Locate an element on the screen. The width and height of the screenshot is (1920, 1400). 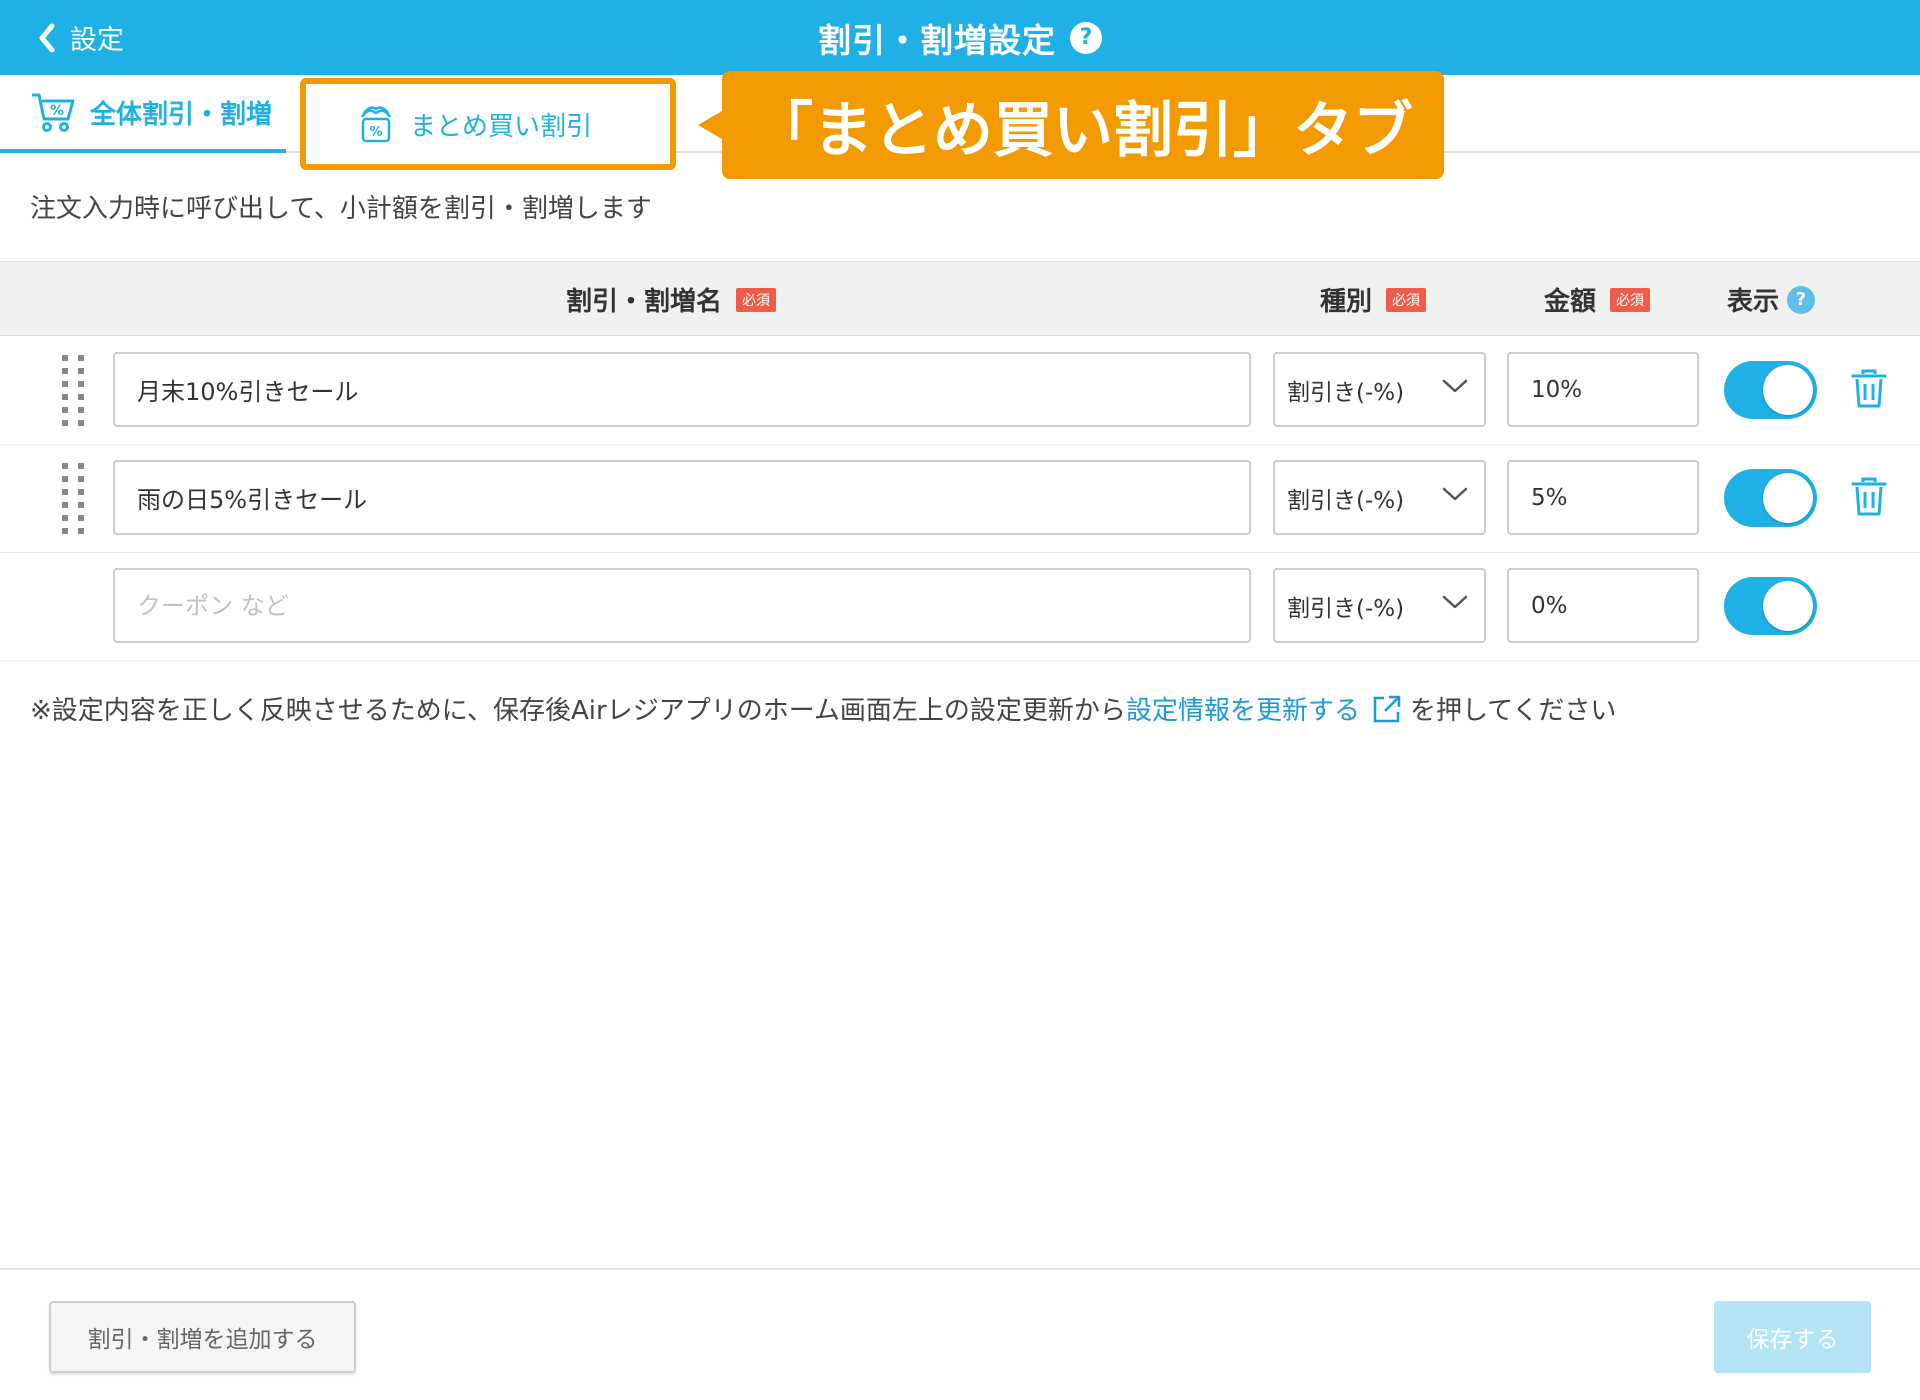
tab-overall-discount-label: 全体割引・割増 is located at coordinates (181, 114).